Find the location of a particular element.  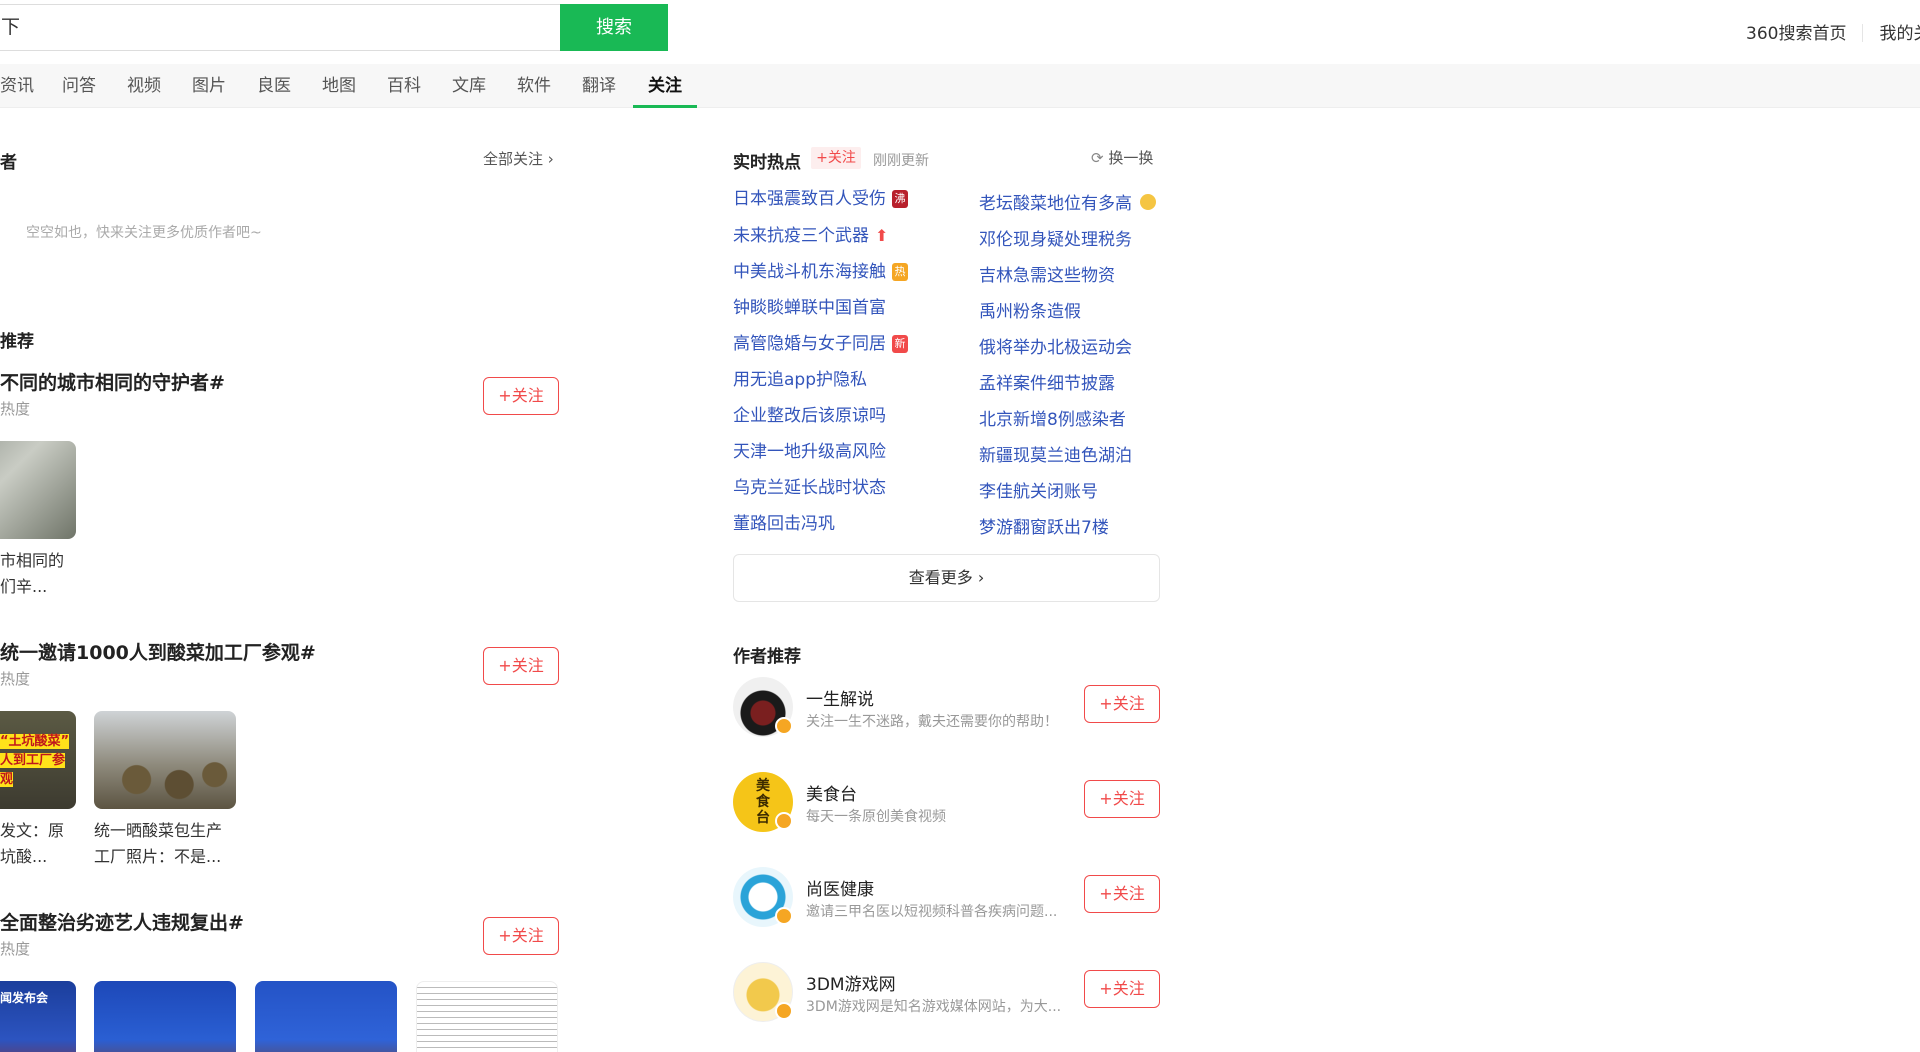

tab-qa: 问答 is located at coordinates (79, 86).